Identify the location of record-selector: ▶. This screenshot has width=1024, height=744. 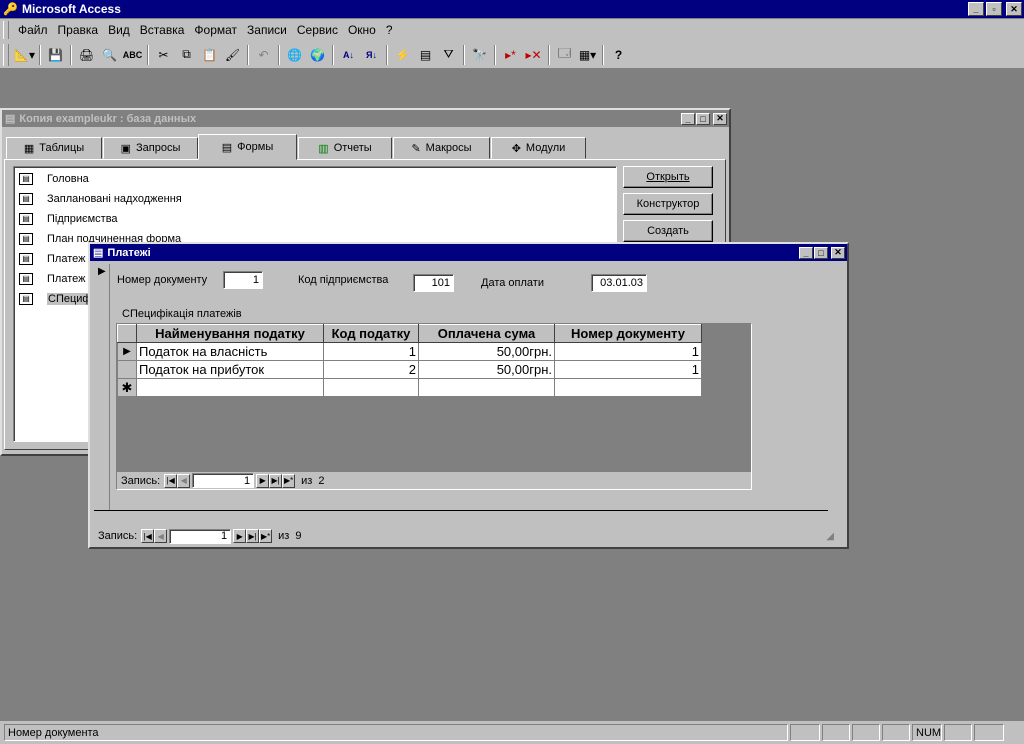
(102, 387).